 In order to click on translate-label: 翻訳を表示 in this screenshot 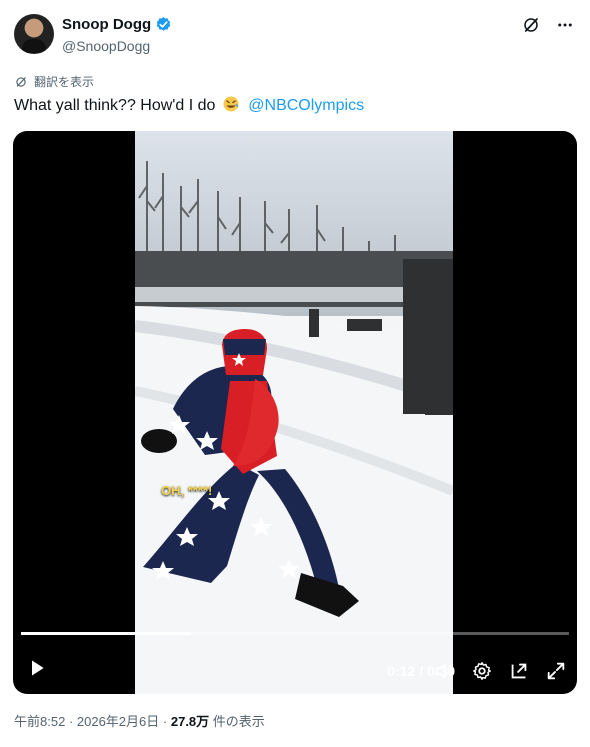, I will do `click(64, 82)`.